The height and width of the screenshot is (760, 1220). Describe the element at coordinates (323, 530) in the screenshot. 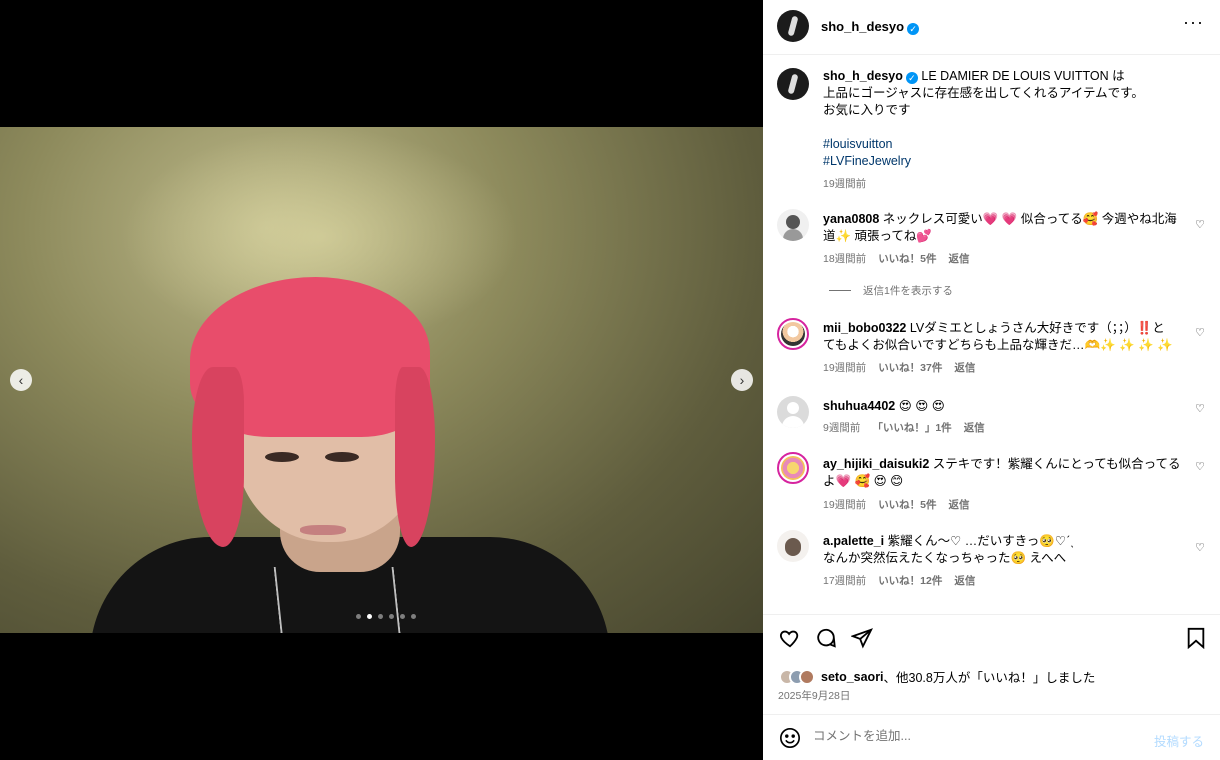

I see `photo-mouth` at that location.